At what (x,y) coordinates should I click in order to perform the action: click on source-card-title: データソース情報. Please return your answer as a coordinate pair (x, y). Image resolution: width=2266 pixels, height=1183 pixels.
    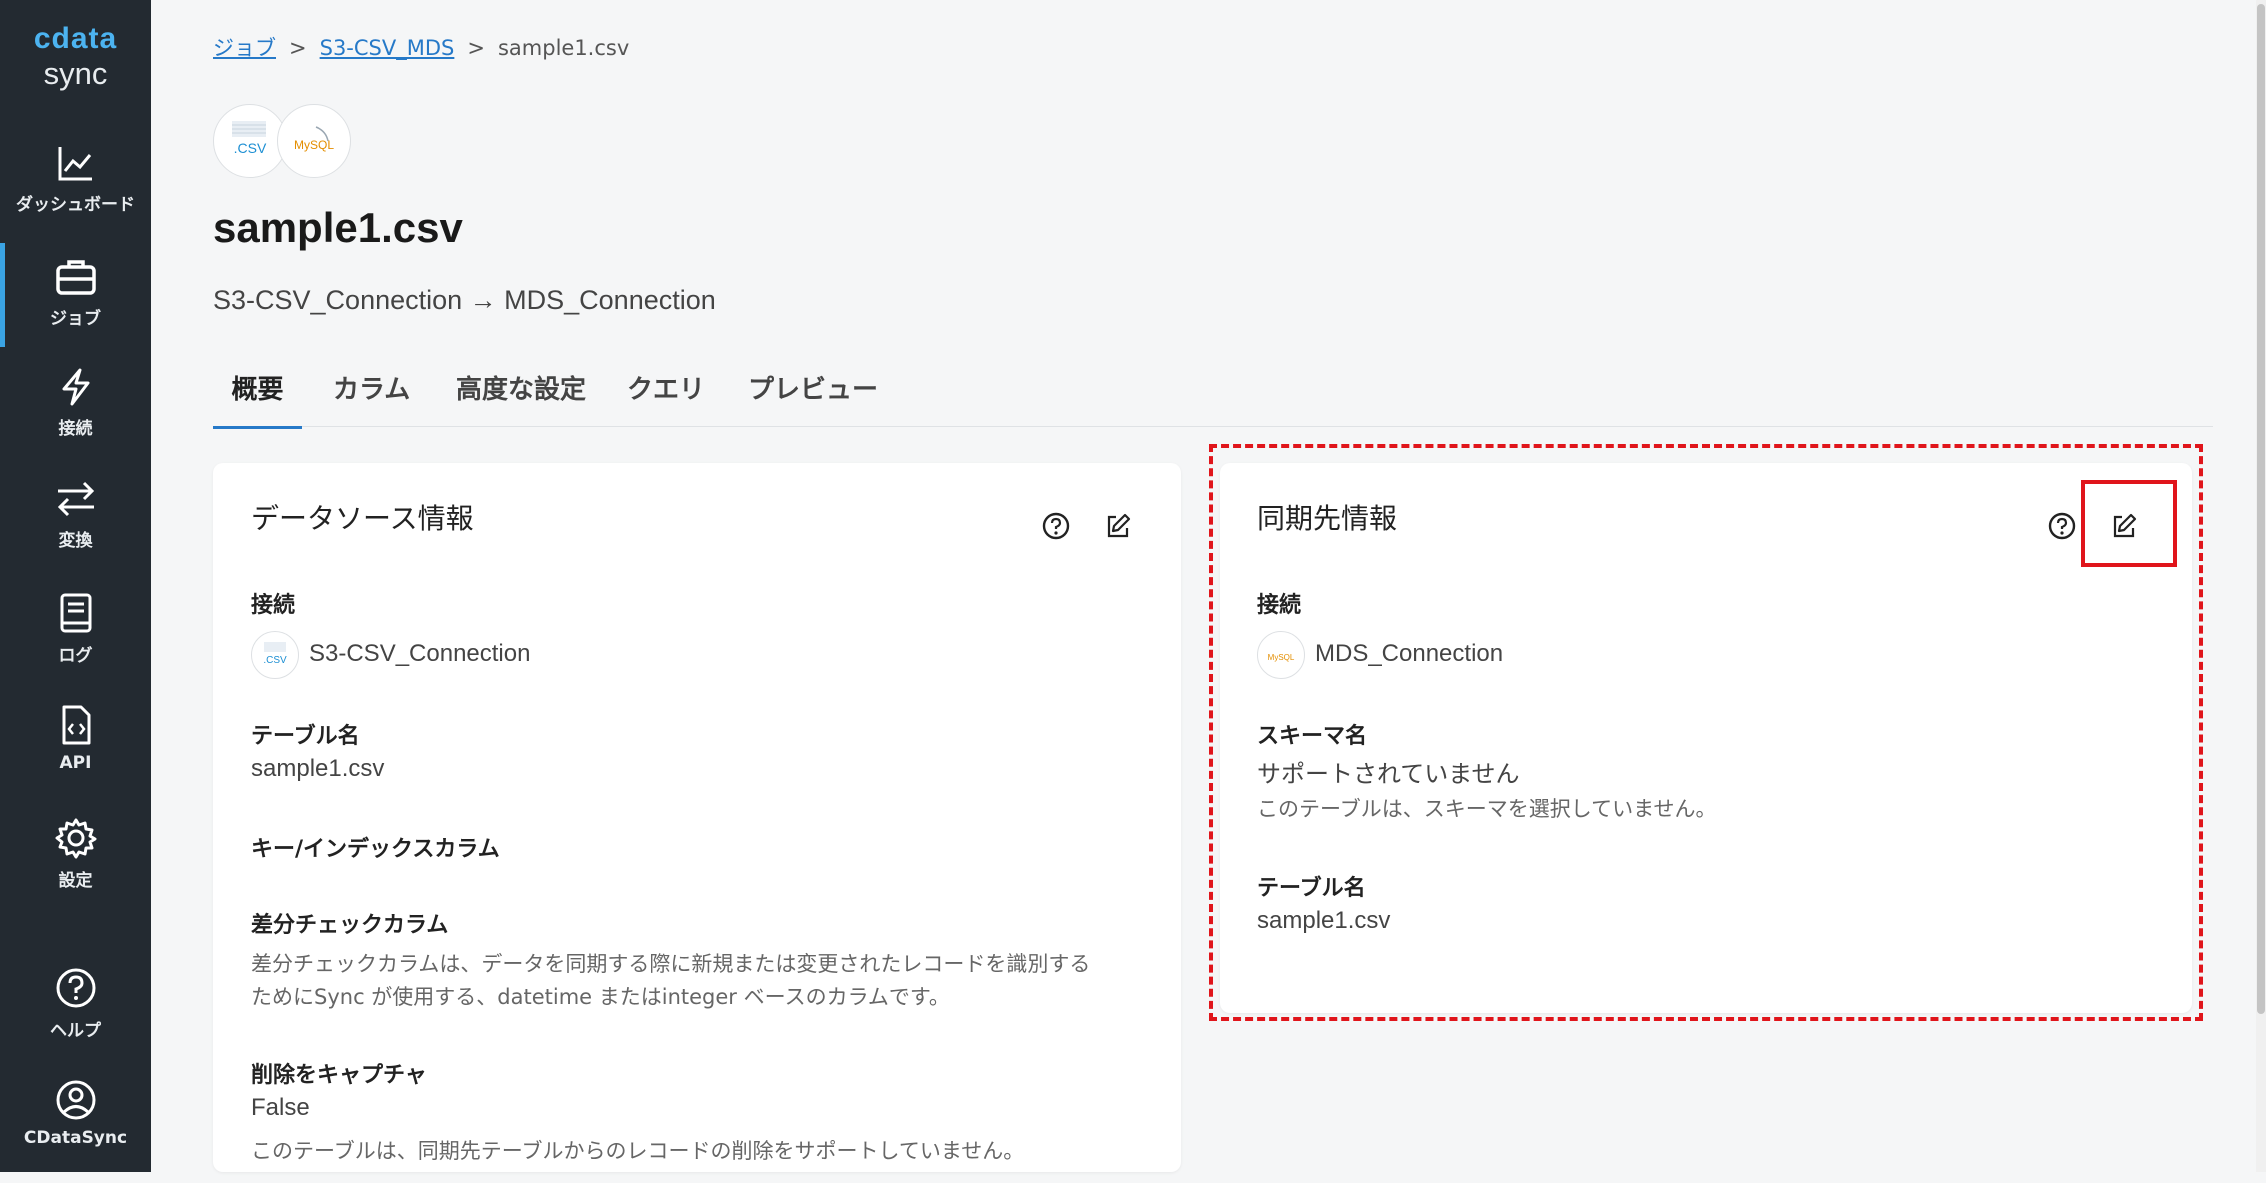
    Looking at the image, I should click on (362, 518).